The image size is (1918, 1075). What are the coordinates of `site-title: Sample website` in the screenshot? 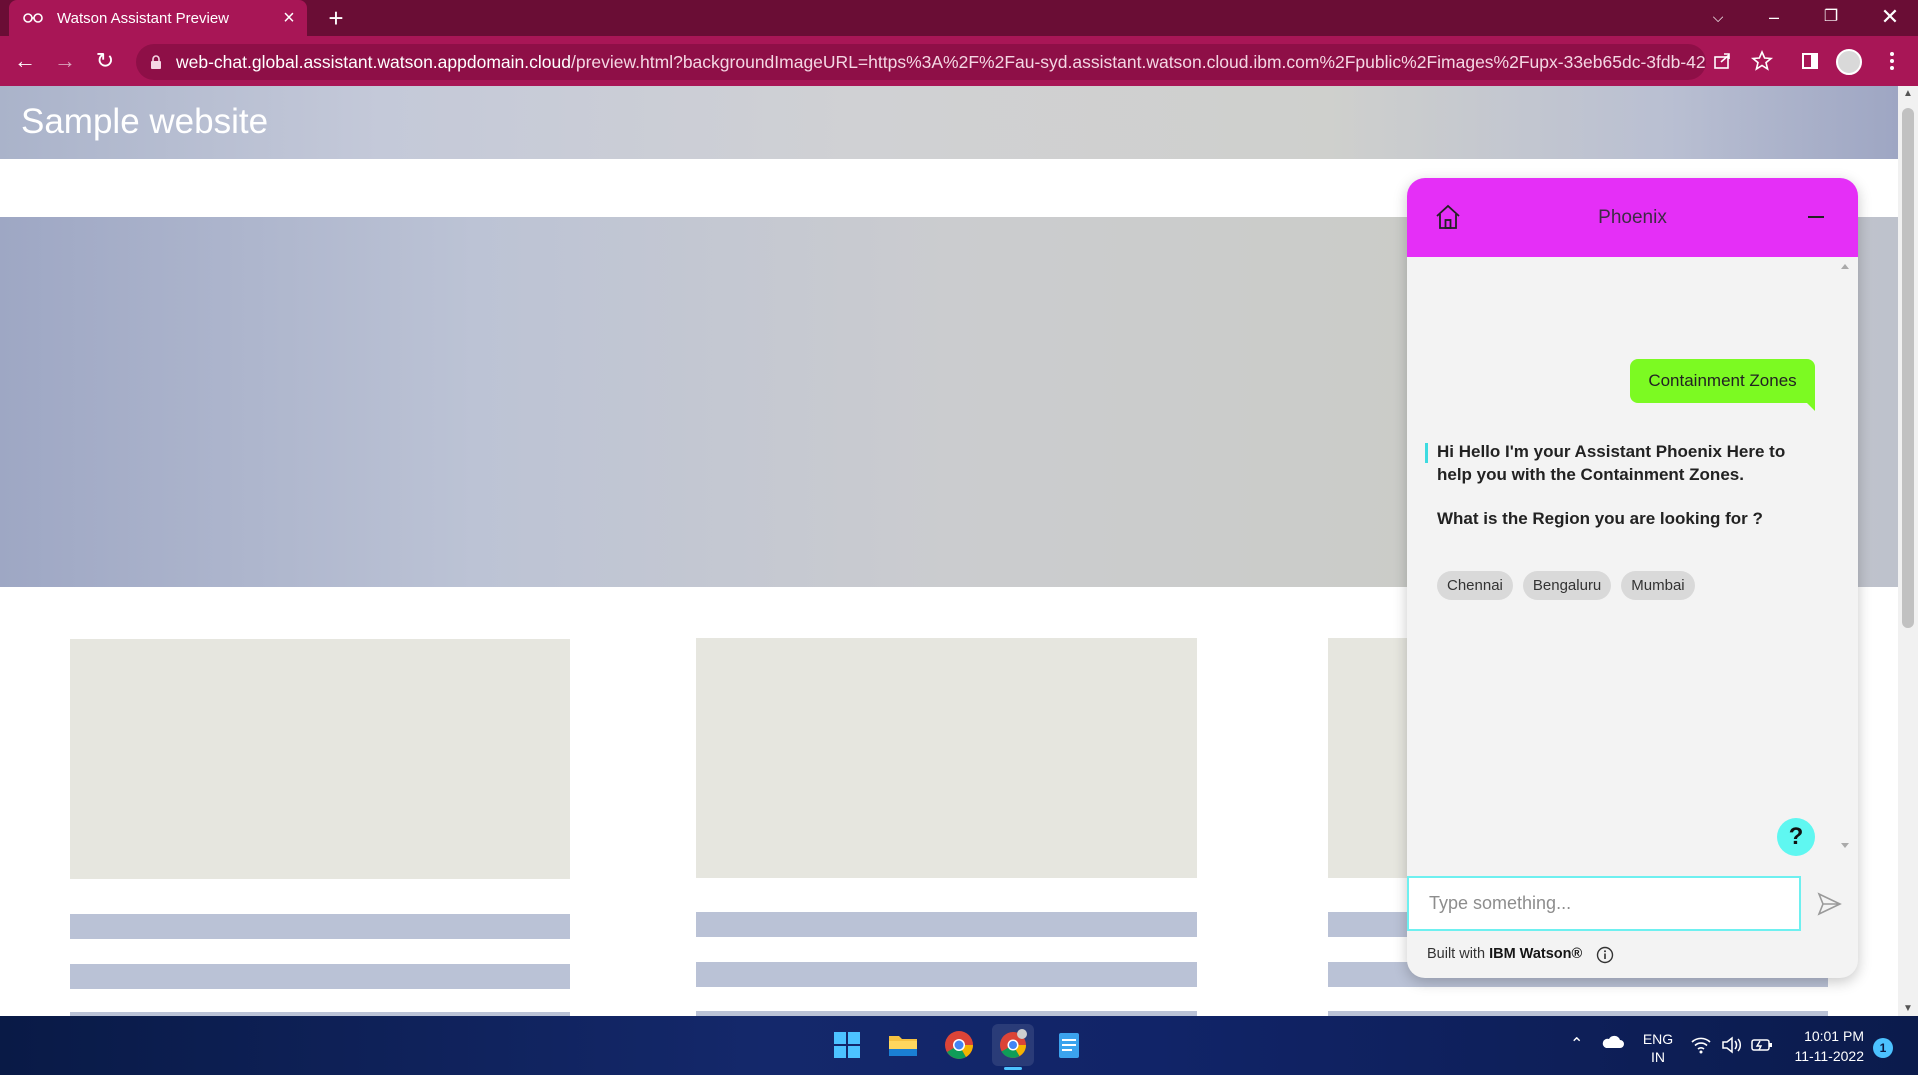 It's located at (145, 121).